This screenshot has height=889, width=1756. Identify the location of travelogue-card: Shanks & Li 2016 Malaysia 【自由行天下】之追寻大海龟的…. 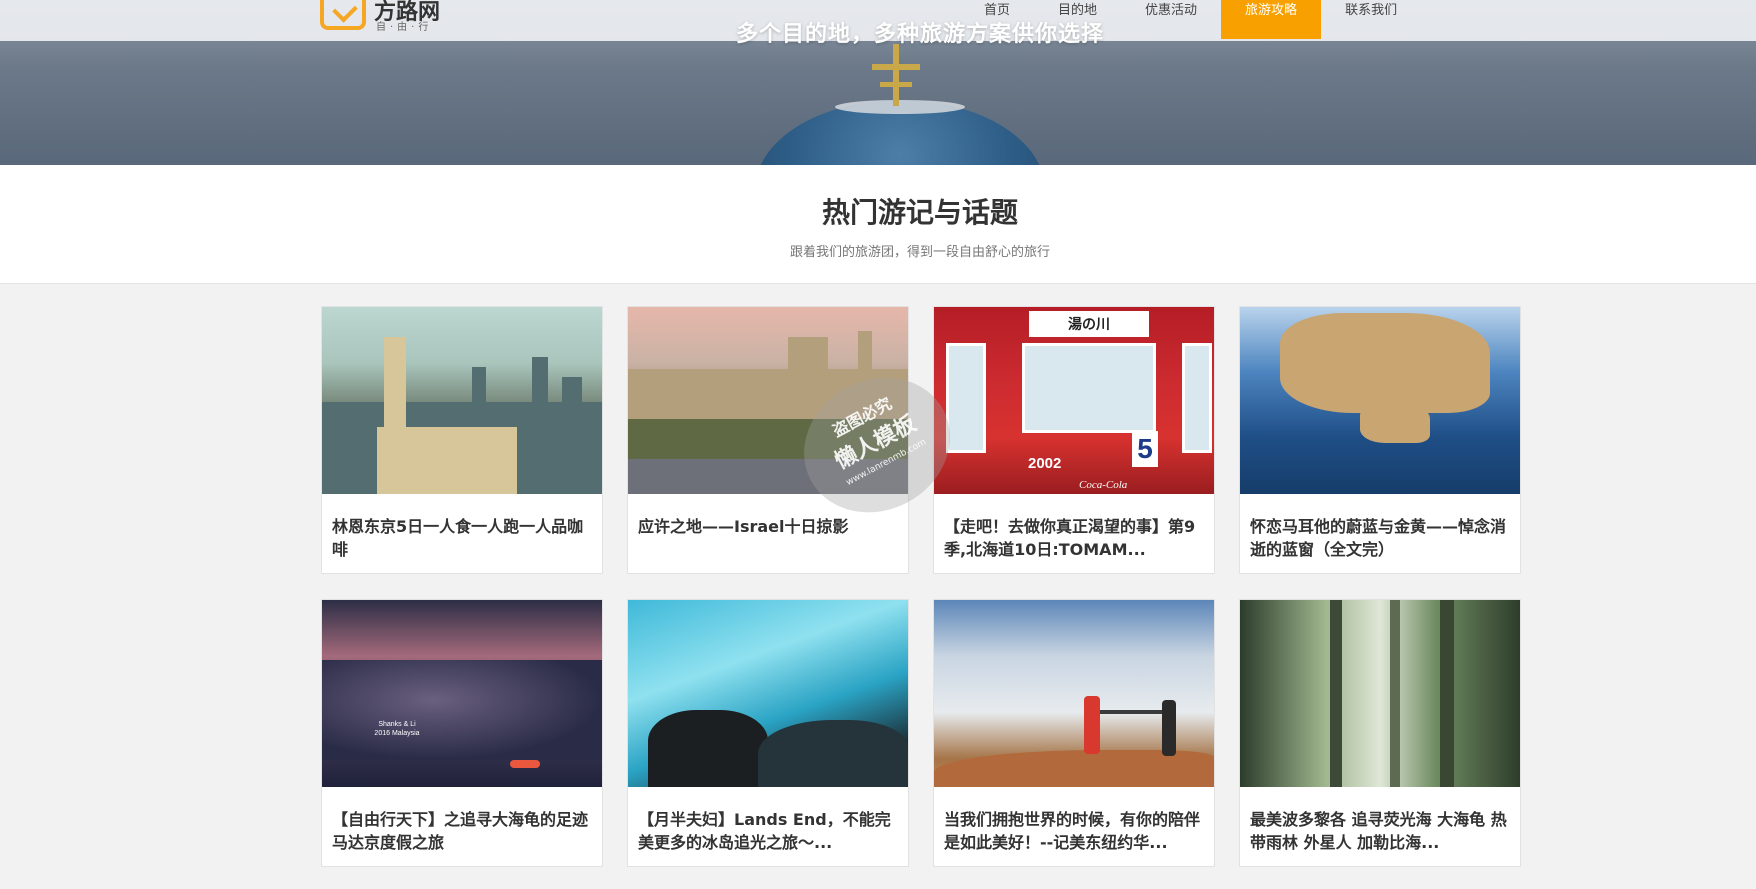
(462, 733).